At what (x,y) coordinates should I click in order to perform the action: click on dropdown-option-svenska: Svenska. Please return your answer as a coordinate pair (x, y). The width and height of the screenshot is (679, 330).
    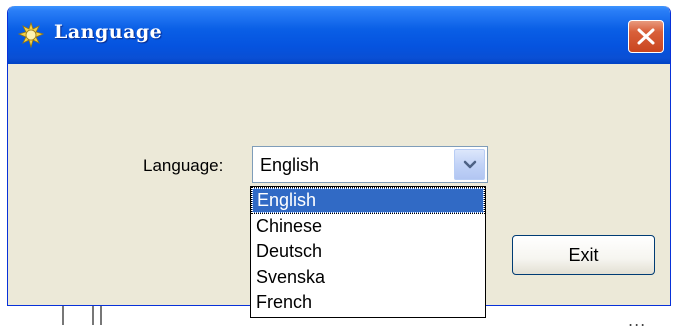
    Looking at the image, I should click on (368, 277).